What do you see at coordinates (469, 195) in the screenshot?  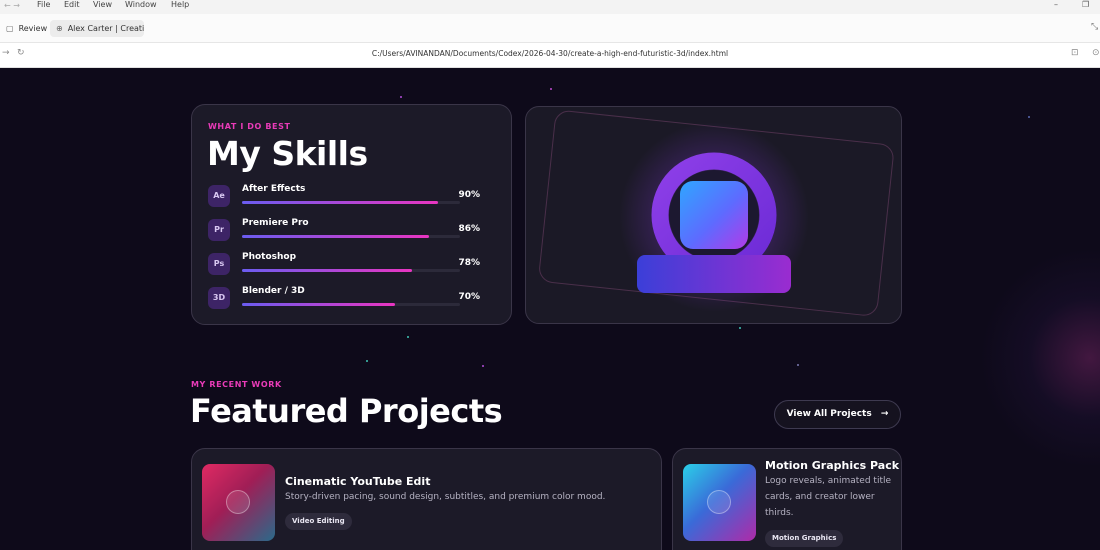 I see `skill-percent: 90%` at bounding box center [469, 195].